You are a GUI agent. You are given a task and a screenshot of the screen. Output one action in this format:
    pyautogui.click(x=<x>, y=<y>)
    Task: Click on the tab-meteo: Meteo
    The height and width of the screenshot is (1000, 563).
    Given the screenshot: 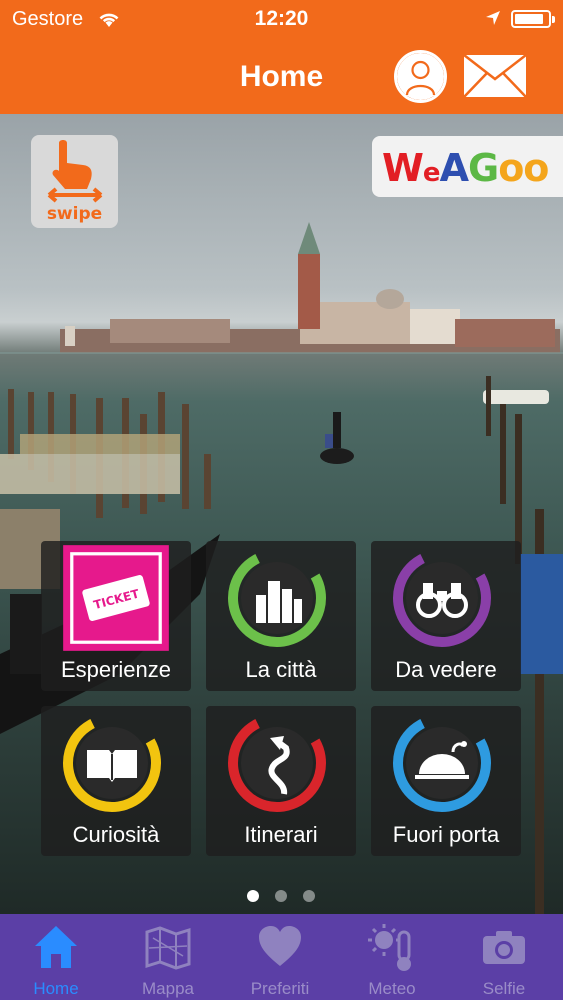 What is the action you would take?
    pyautogui.click(x=392, y=957)
    